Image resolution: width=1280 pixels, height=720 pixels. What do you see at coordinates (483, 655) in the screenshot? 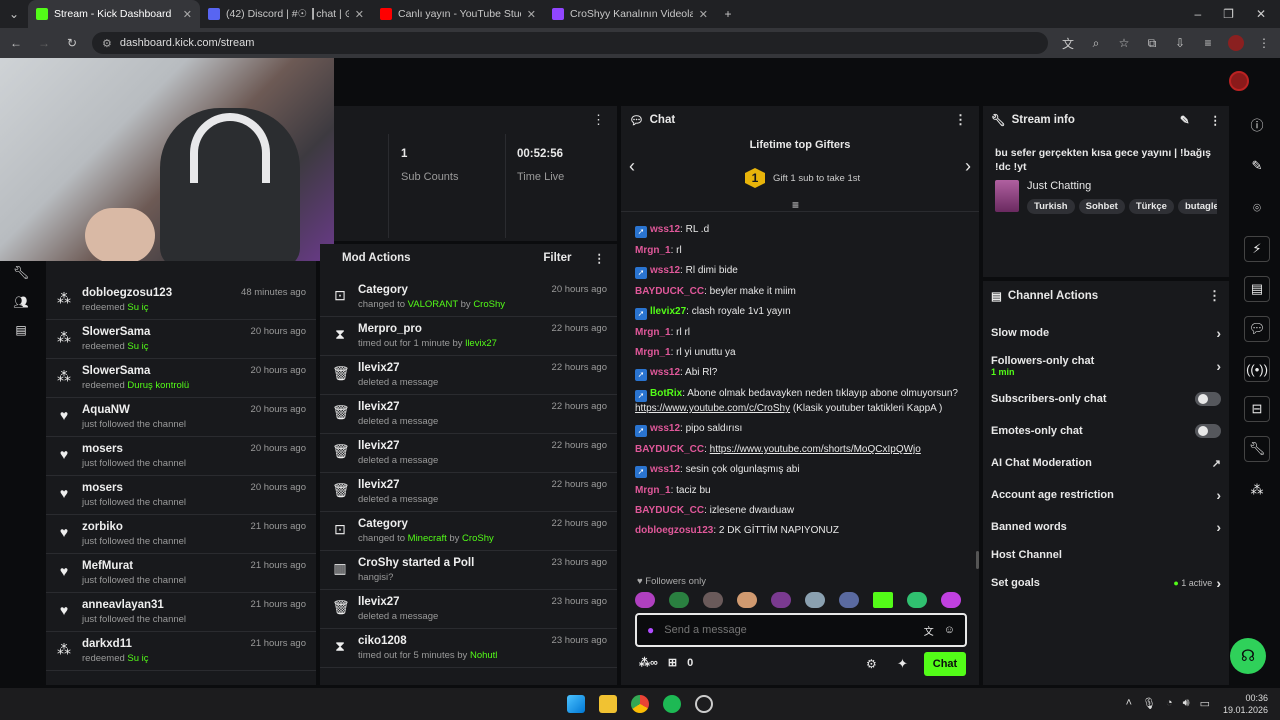
I see `mod-action-highlight: Nohutl` at bounding box center [483, 655].